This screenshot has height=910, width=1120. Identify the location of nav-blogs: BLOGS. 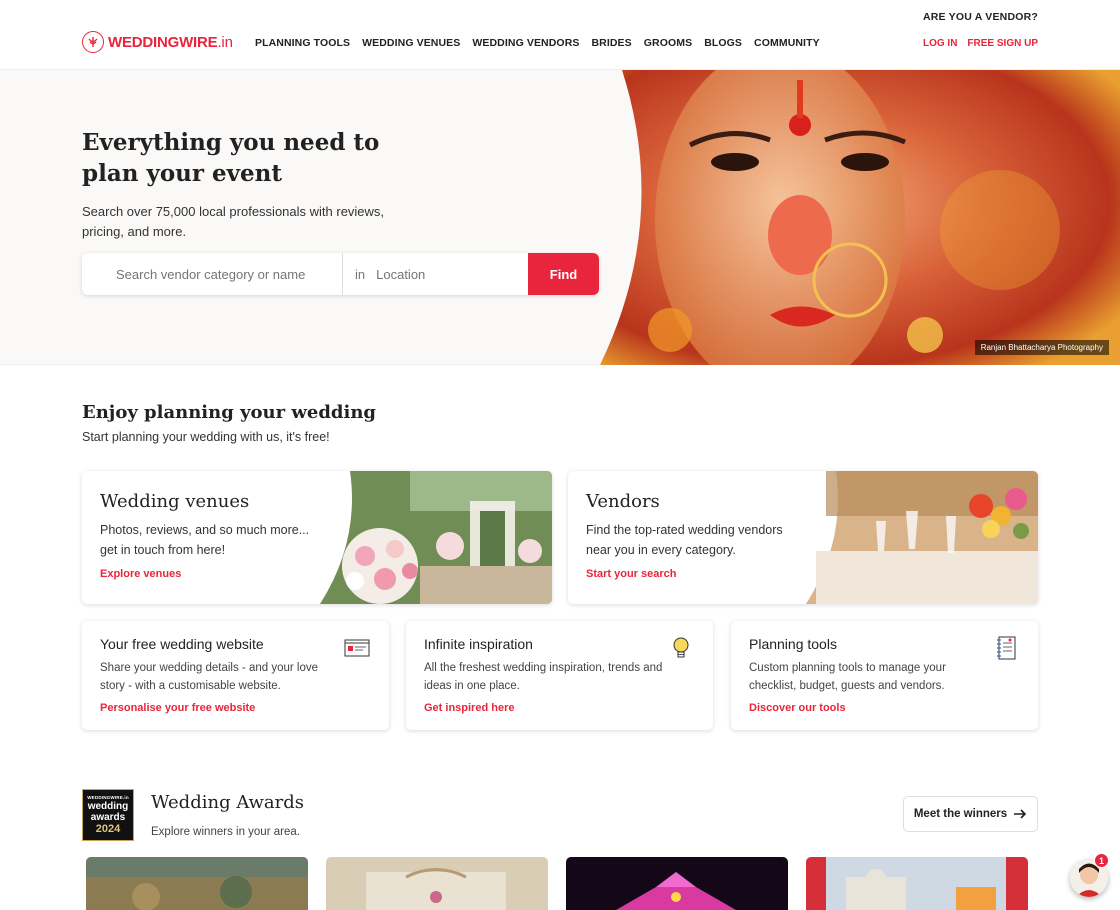
(723, 43).